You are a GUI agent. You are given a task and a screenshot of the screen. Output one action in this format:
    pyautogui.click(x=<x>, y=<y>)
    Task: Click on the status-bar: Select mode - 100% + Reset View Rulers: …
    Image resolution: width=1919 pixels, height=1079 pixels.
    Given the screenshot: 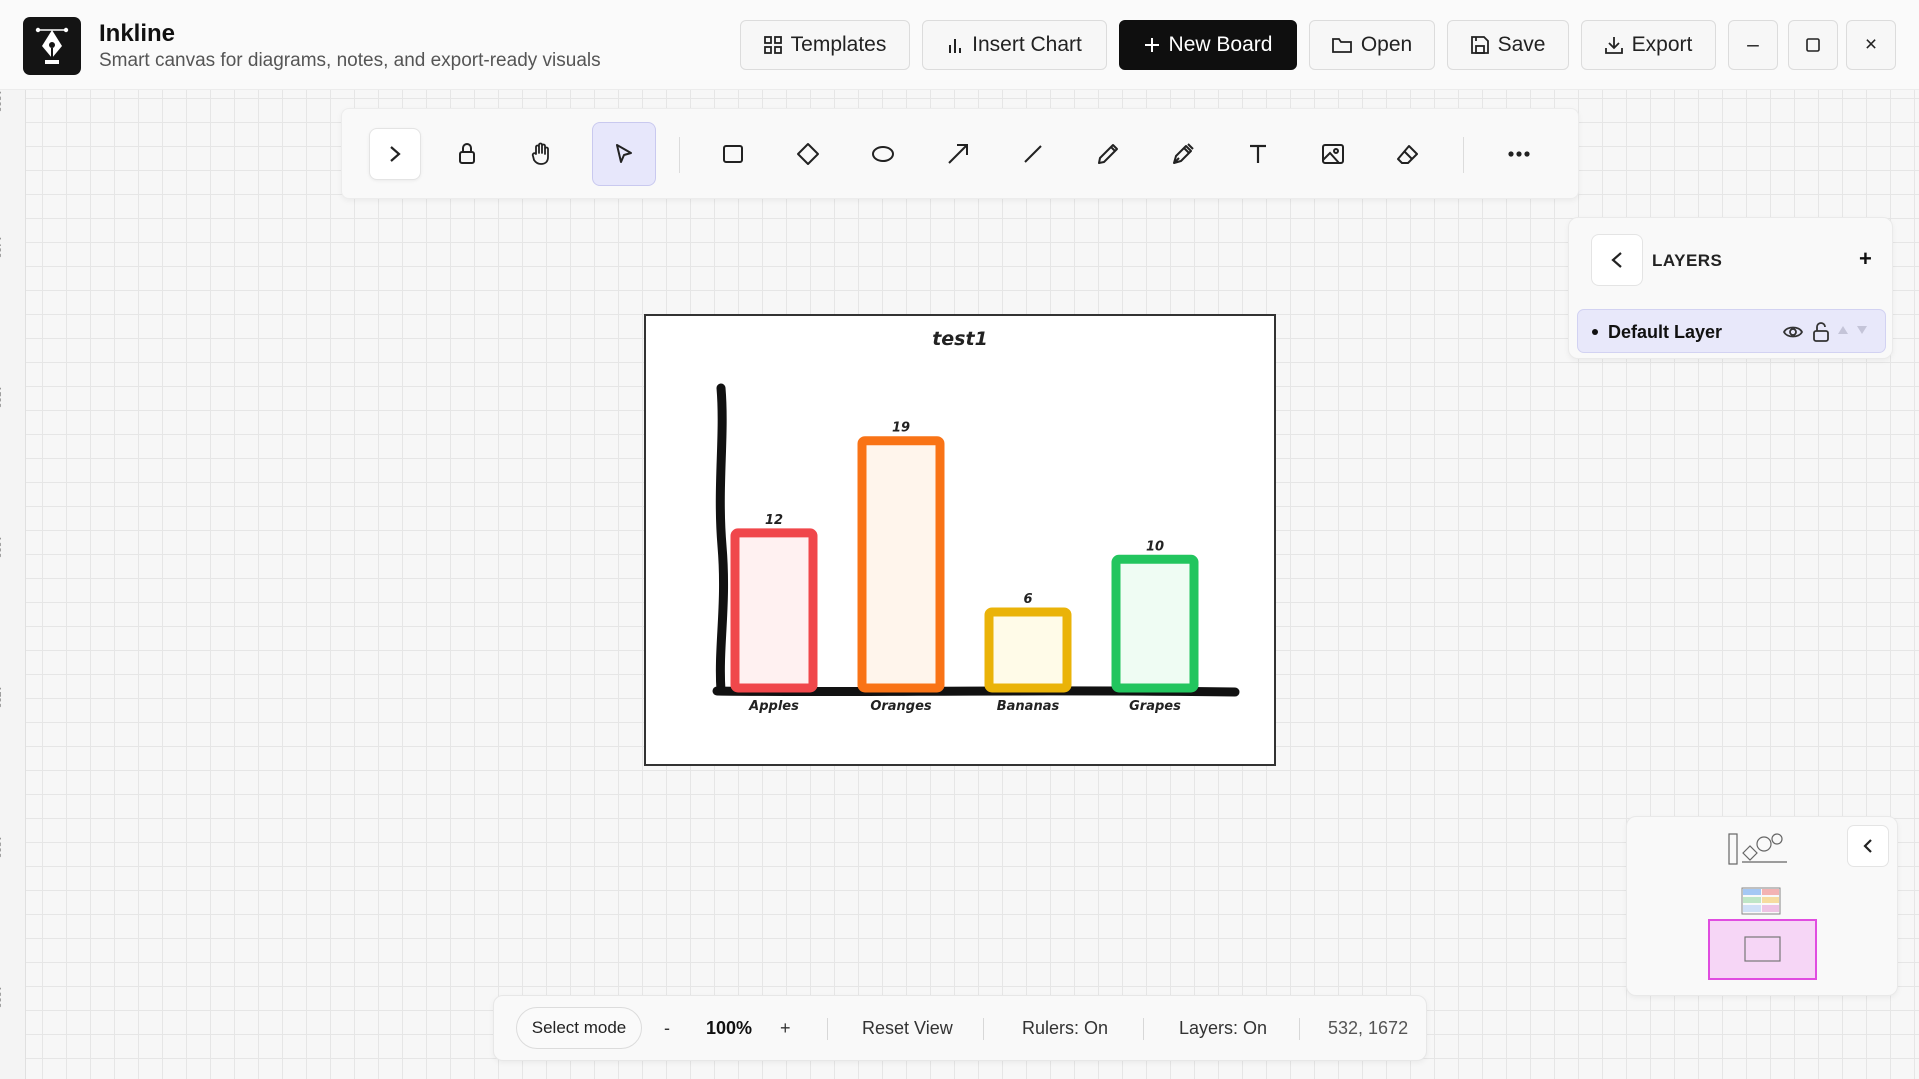 What is the action you would take?
    pyautogui.click(x=960, y=1028)
    